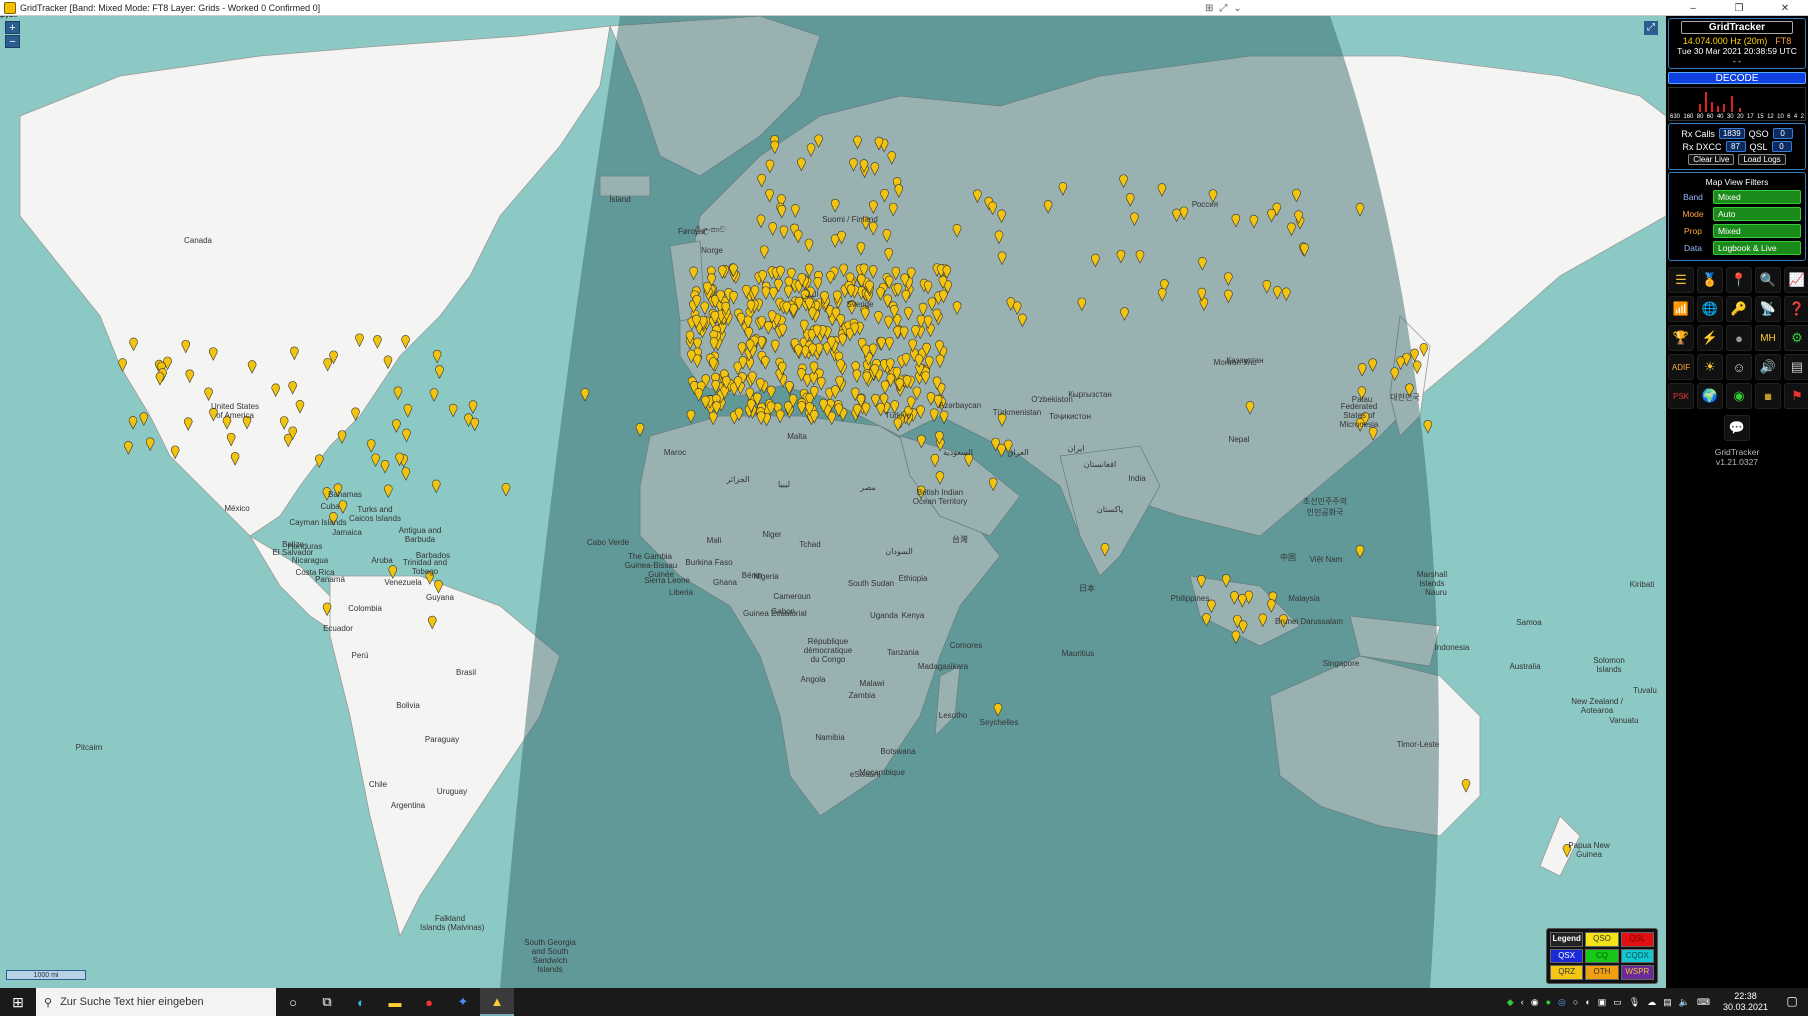  I want to click on app-red-icon: ●, so click(429, 1002).